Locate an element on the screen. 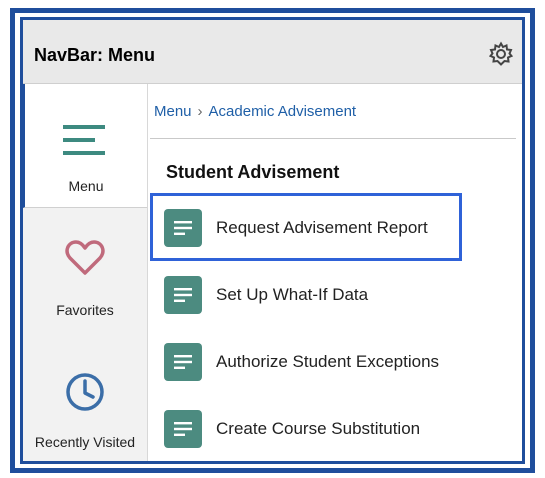 The height and width of the screenshot is (478, 545). menu-item-label: Set Up What-If Data is located at coordinates (292, 294).